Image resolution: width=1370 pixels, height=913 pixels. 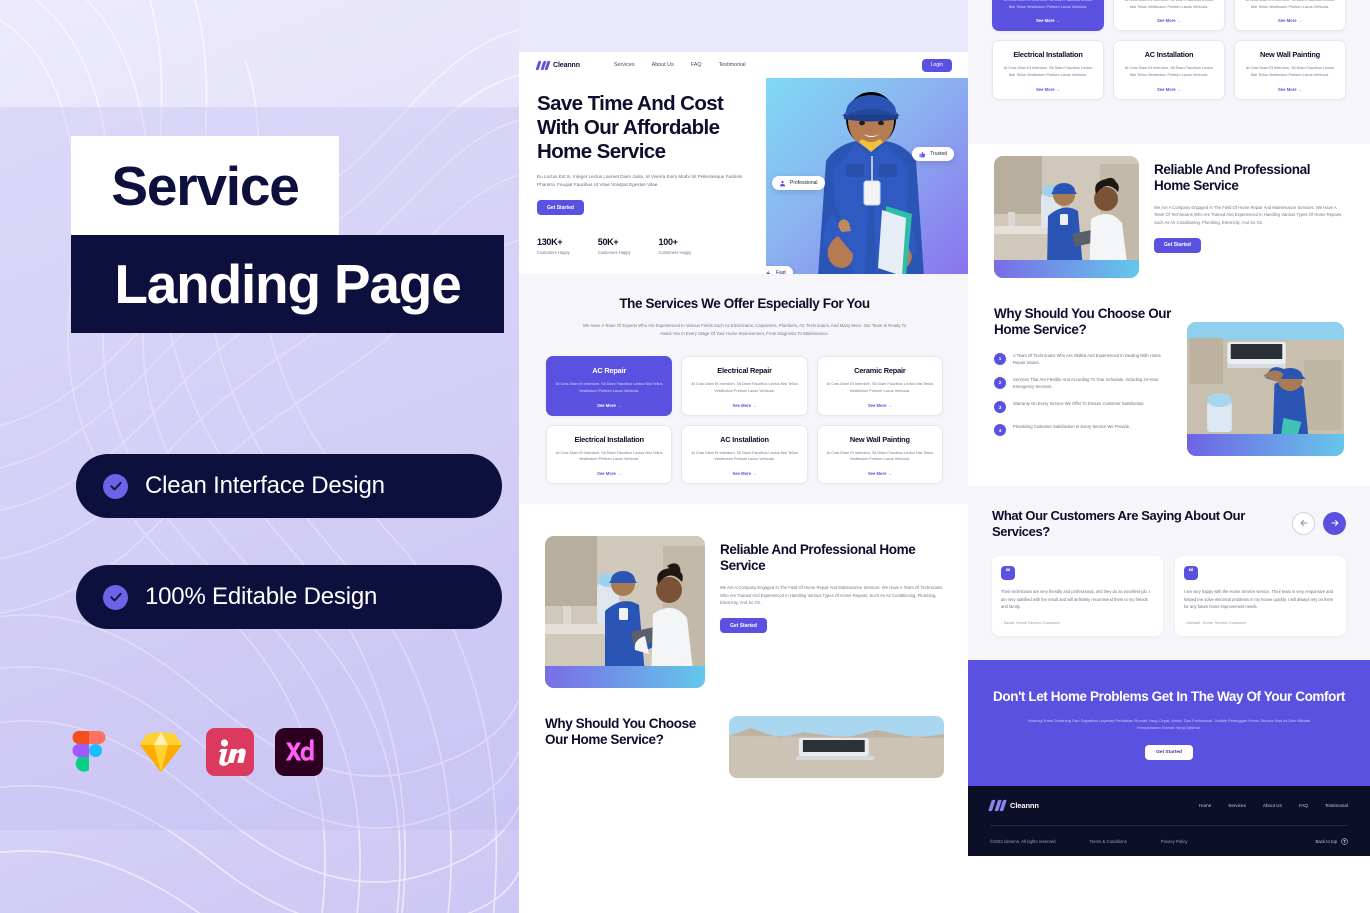 I want to click on service-card-title: Electrical Repair, so click(x=744, y=371).